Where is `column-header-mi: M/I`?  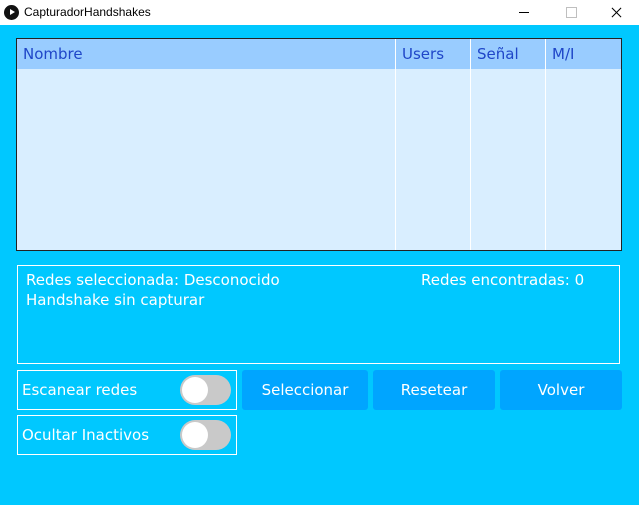
column-header-mi: M/I is located at coordinates (583, 54).